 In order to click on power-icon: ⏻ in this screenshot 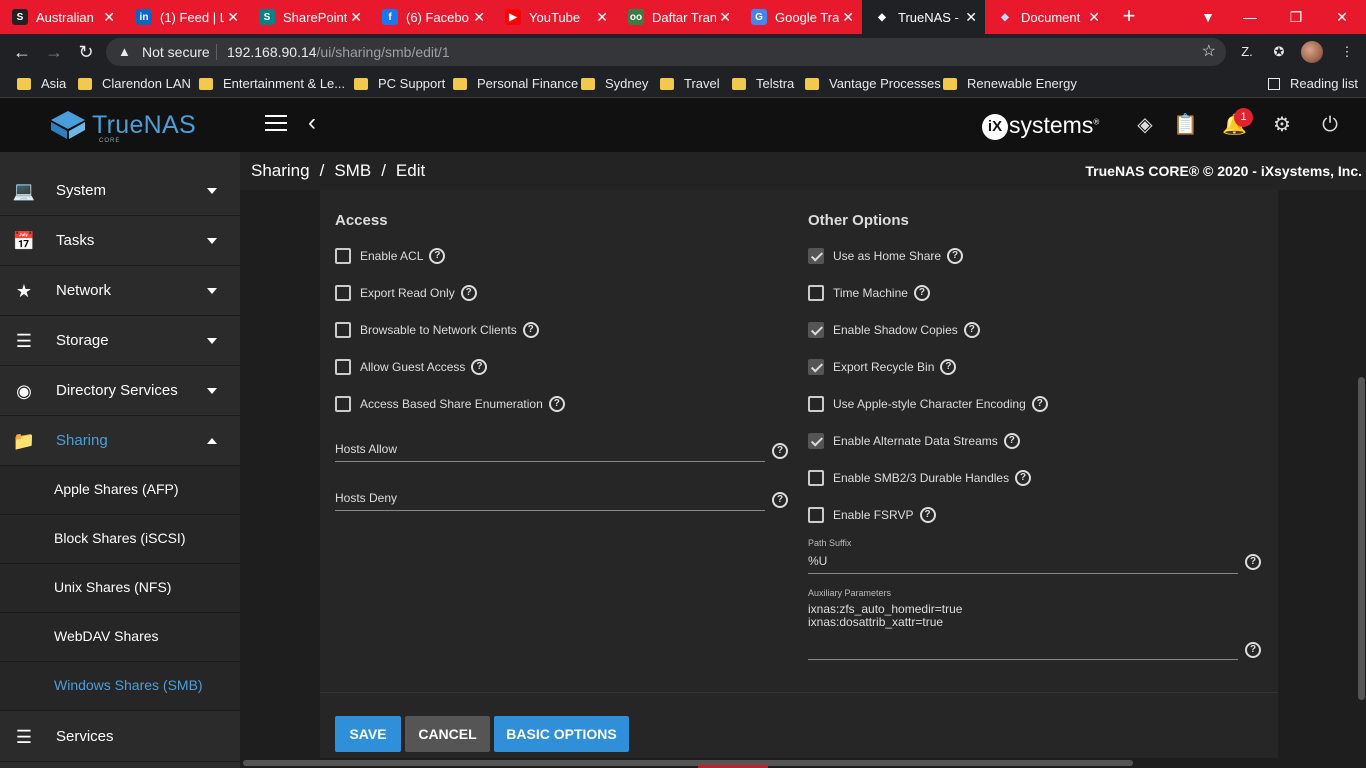, I will do `click(1330, 125)`.